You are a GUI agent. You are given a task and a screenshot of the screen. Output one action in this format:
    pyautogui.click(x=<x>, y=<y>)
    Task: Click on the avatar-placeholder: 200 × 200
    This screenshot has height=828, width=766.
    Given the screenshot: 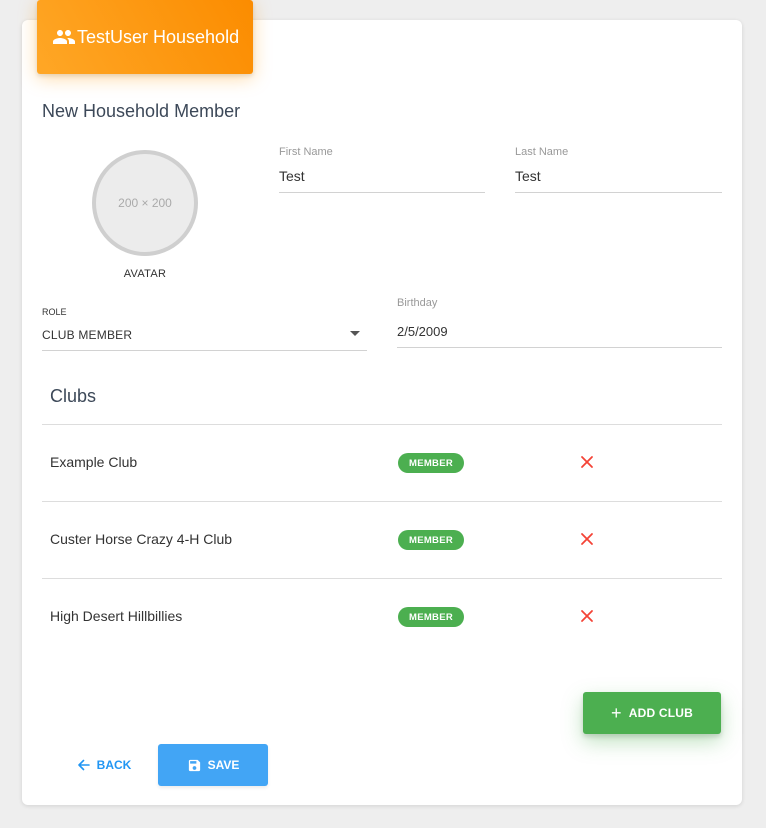 What is the action you would take?
    pyautogui.click(x=145, y=203)
    